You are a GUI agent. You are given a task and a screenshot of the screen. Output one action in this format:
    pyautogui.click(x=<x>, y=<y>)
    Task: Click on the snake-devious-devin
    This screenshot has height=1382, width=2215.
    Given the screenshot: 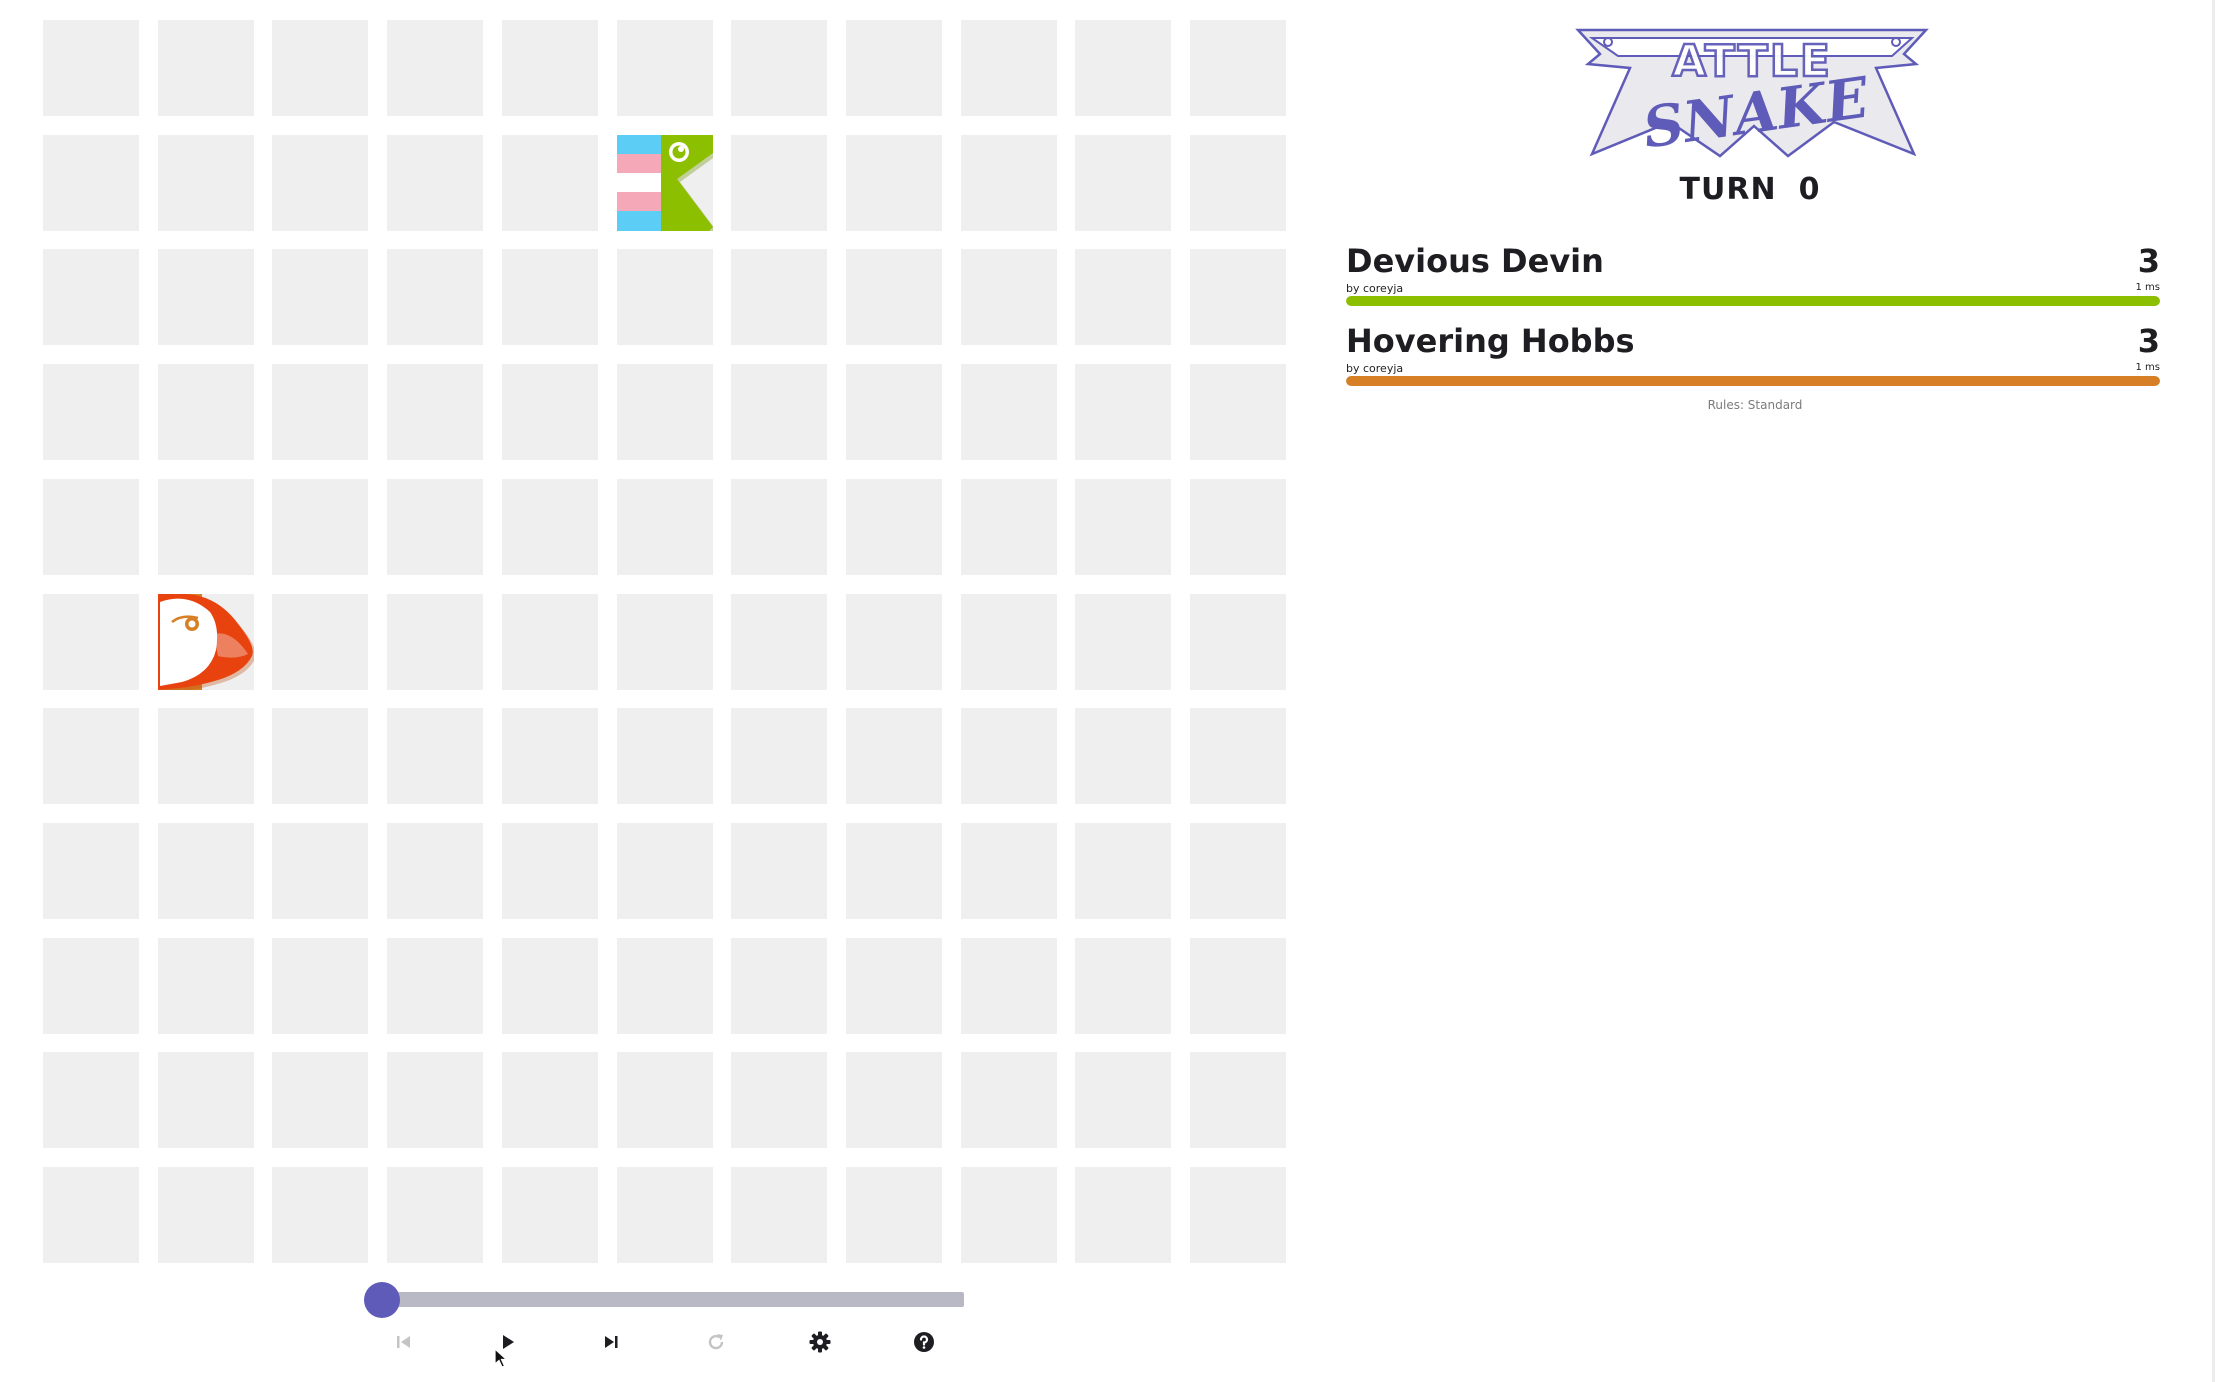 What is the action you would take?
    pyautogui.click(x=666, y=184)
    